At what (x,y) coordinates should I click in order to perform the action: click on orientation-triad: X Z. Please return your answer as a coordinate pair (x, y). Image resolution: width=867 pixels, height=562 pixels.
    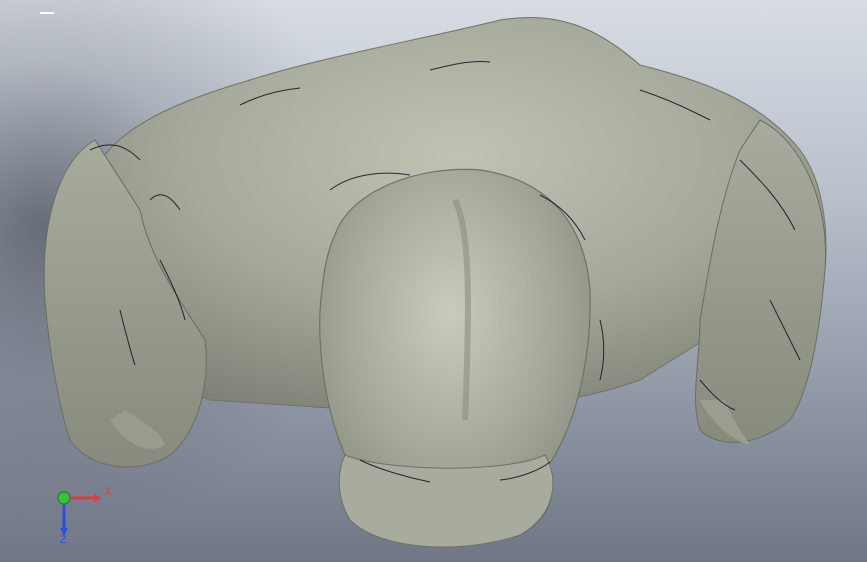
    Looking at the image, I should click on (84, 516).